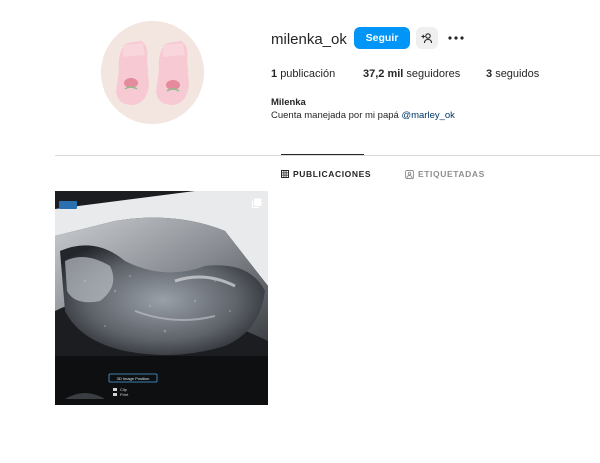 This screenshot has height=463, width=600. Describe the element at coordinates (433, 74) in the screenshot. I see `followers-count-label: seguidores` at that location.